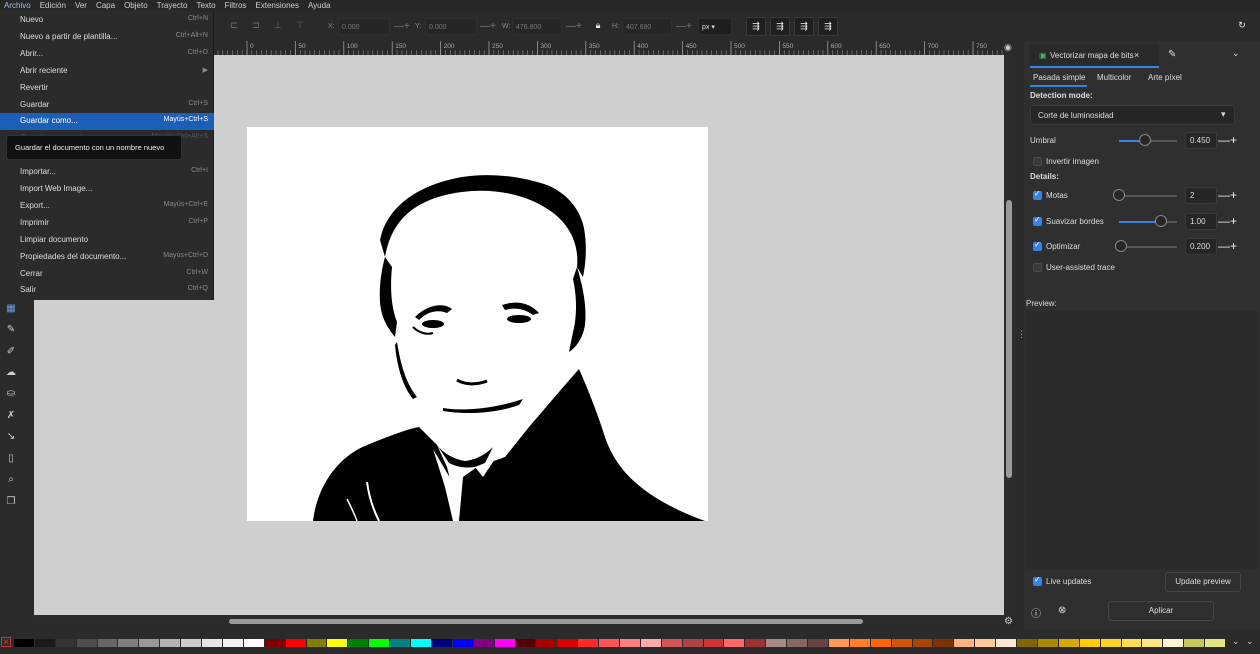 The image size is (1260, 654). I want to click on speckles-stepper-icon: —+, so click(1227, 195).